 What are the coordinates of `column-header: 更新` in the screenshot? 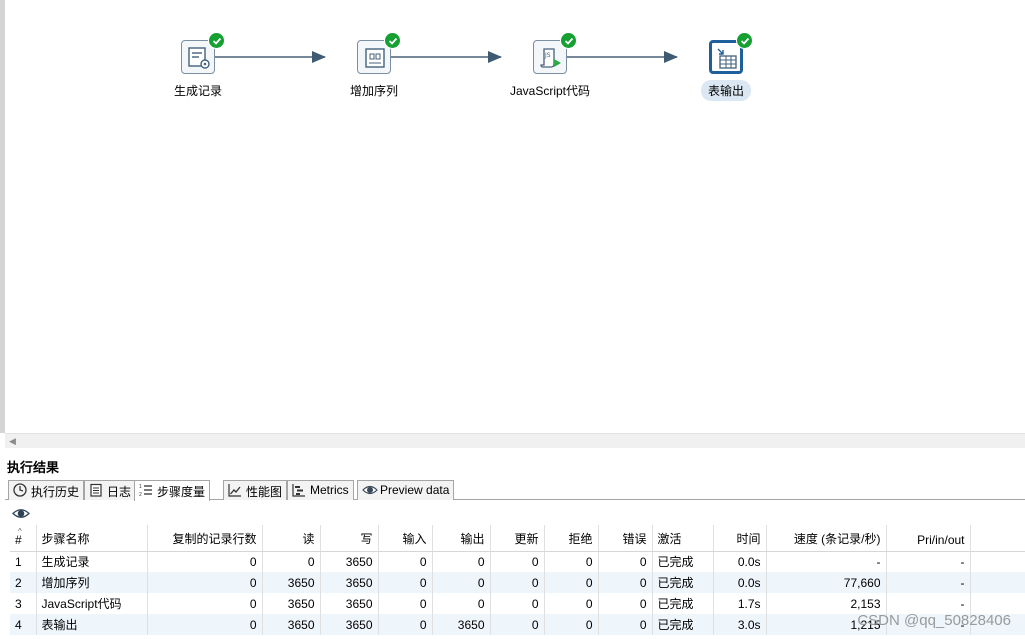 It's located at (517, 538).